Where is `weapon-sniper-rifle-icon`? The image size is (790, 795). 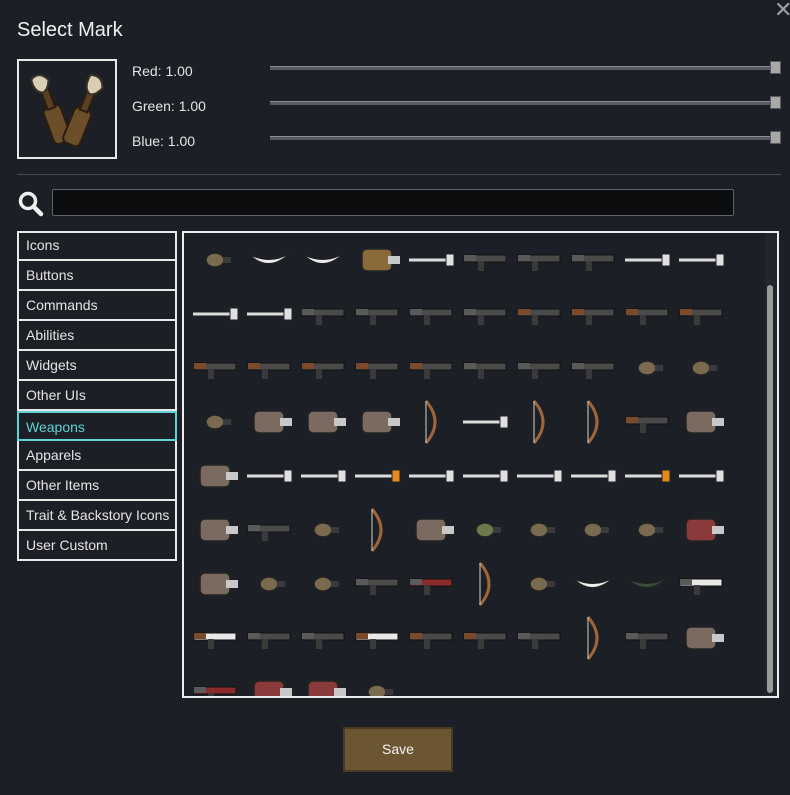 weapon-sniper-rifle-icon is located at coordinates (431, 368).